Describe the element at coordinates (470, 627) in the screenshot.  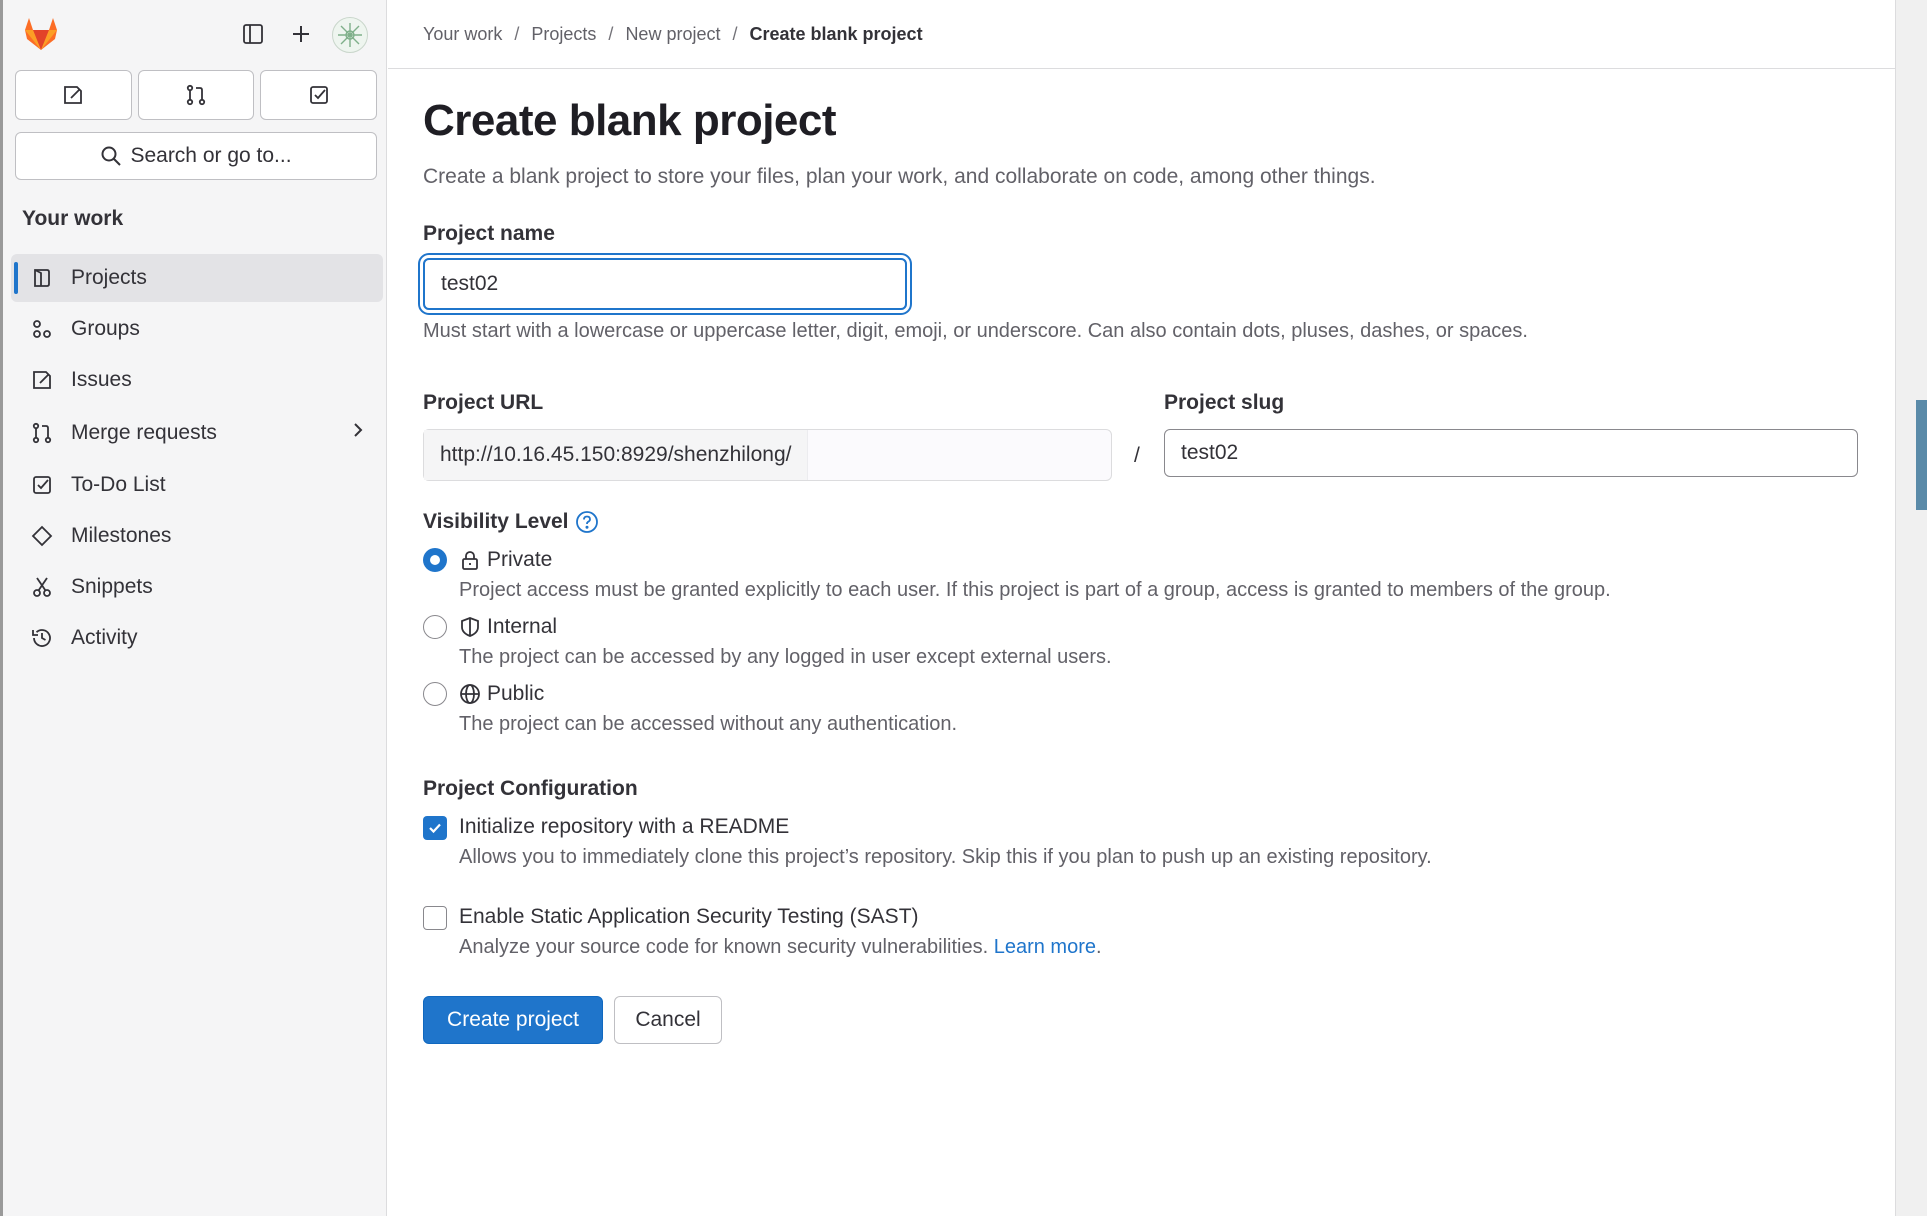
I see `shield-icon` at that location.